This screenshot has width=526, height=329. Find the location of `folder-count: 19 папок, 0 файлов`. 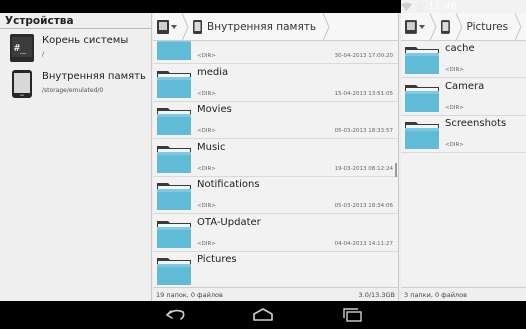

folder-count: 19 папок, 0 файлов is located at coordinates (189, 295).